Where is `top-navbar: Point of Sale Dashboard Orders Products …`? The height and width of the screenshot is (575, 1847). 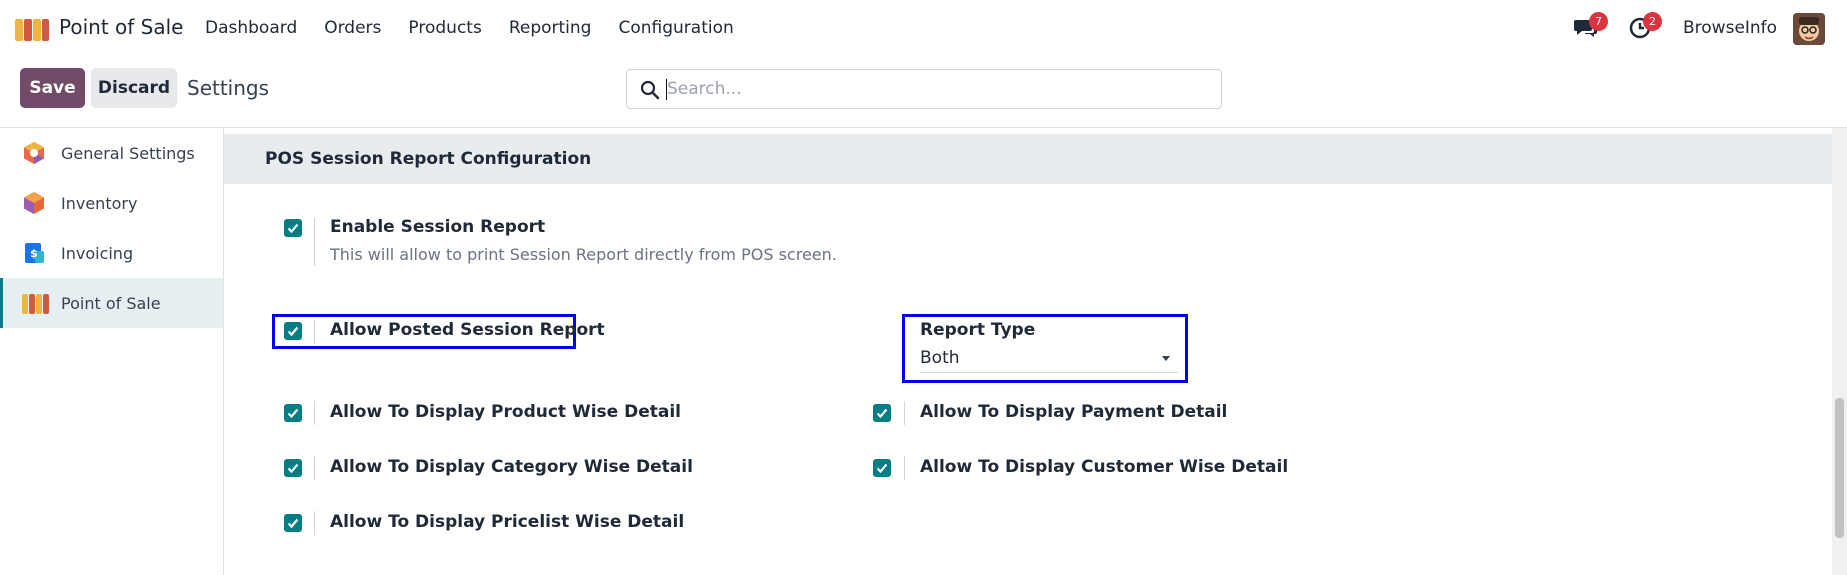
top-navbar: Point of Sale Dashboard Orders Products … is located at coordinates (923, 28).